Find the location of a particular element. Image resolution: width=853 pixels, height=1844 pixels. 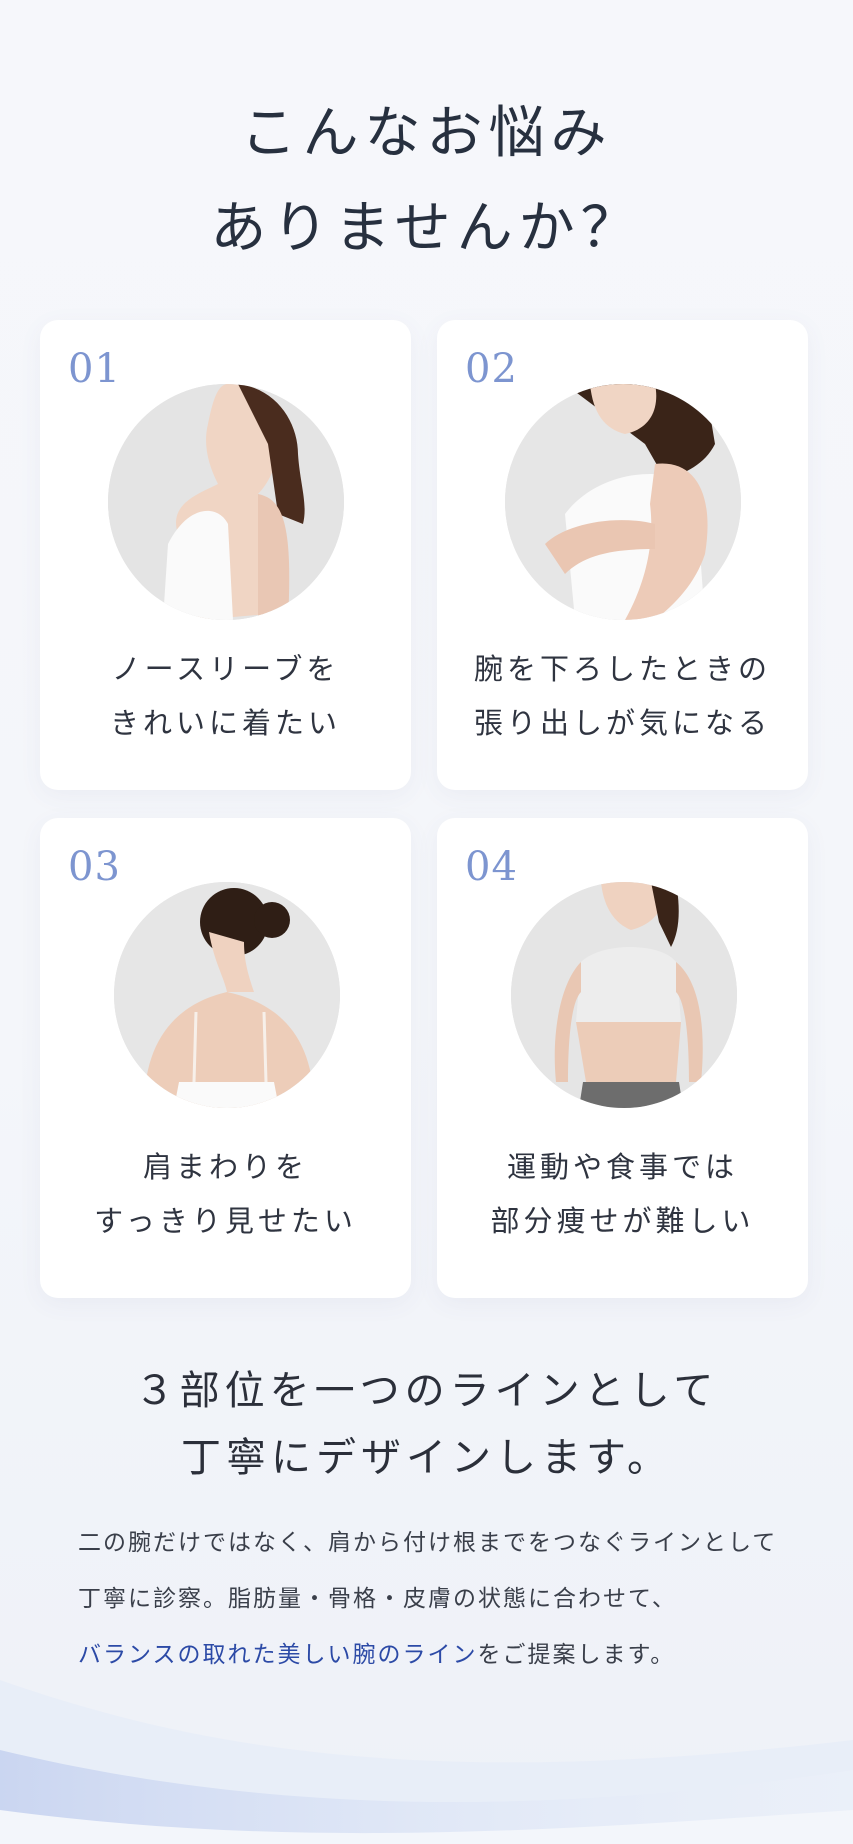

woman-holding-arm-icon is located at coordinates (623, 502).